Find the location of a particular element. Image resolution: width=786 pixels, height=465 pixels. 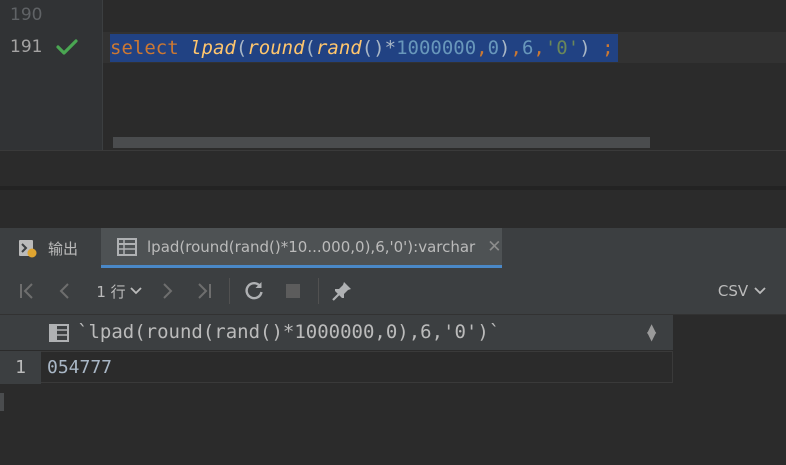

table-cell: 054777 is located at coordinates (357, 367).